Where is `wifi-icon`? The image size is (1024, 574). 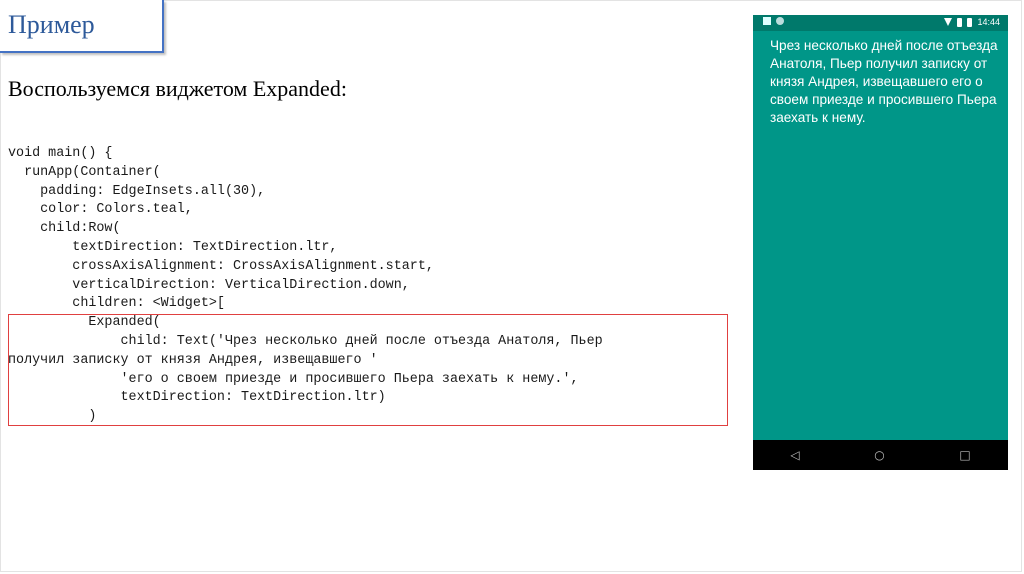 wifi-icon is located at coordinates (948, 22).